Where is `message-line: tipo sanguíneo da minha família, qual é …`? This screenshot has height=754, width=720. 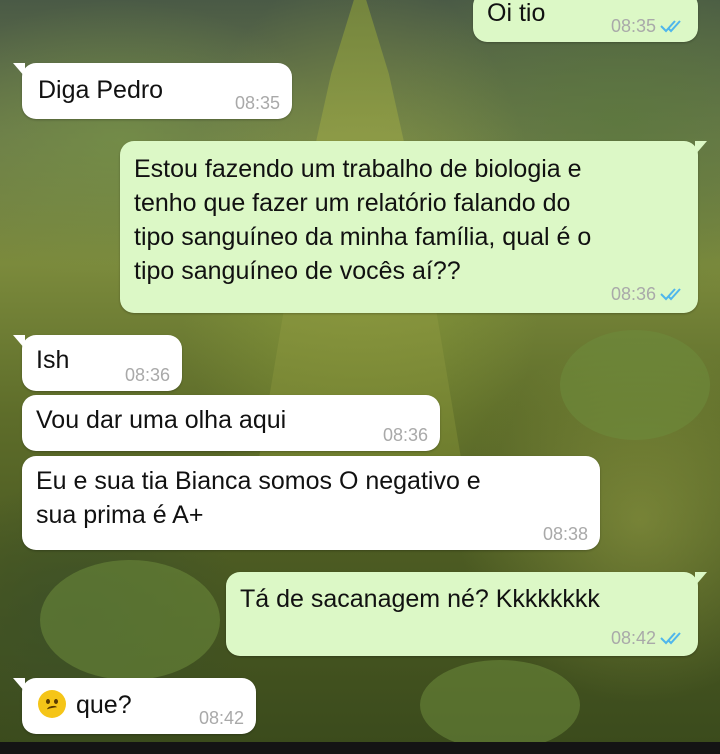
message-line: tipo sanguíneo da minha família, qual é … is located at coordinates (363, 237).